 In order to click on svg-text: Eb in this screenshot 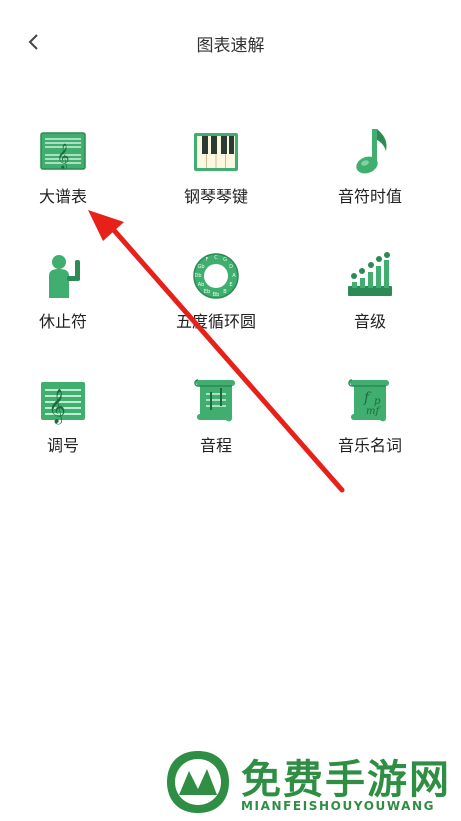, I will do `click(207, 292)`.